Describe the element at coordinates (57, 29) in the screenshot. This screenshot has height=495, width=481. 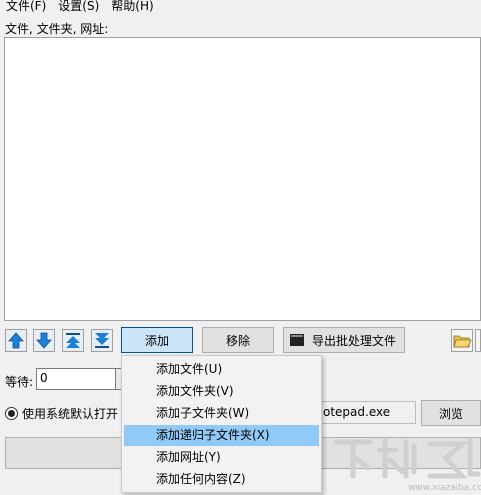
I see `list-label: 文件, 文件夹, 网址:` at that location.